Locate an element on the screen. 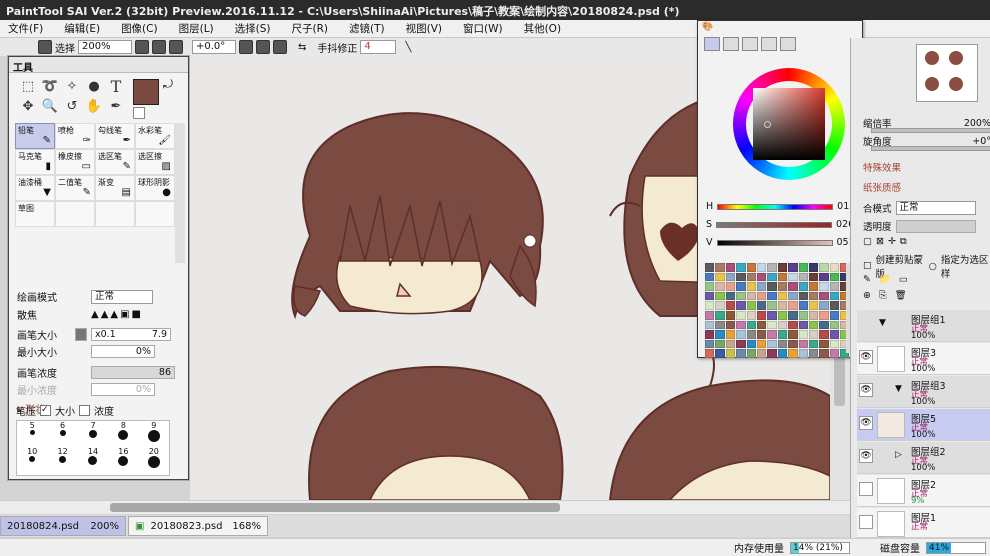  min-size-slider: 0% is located at coordinates (123, 351).